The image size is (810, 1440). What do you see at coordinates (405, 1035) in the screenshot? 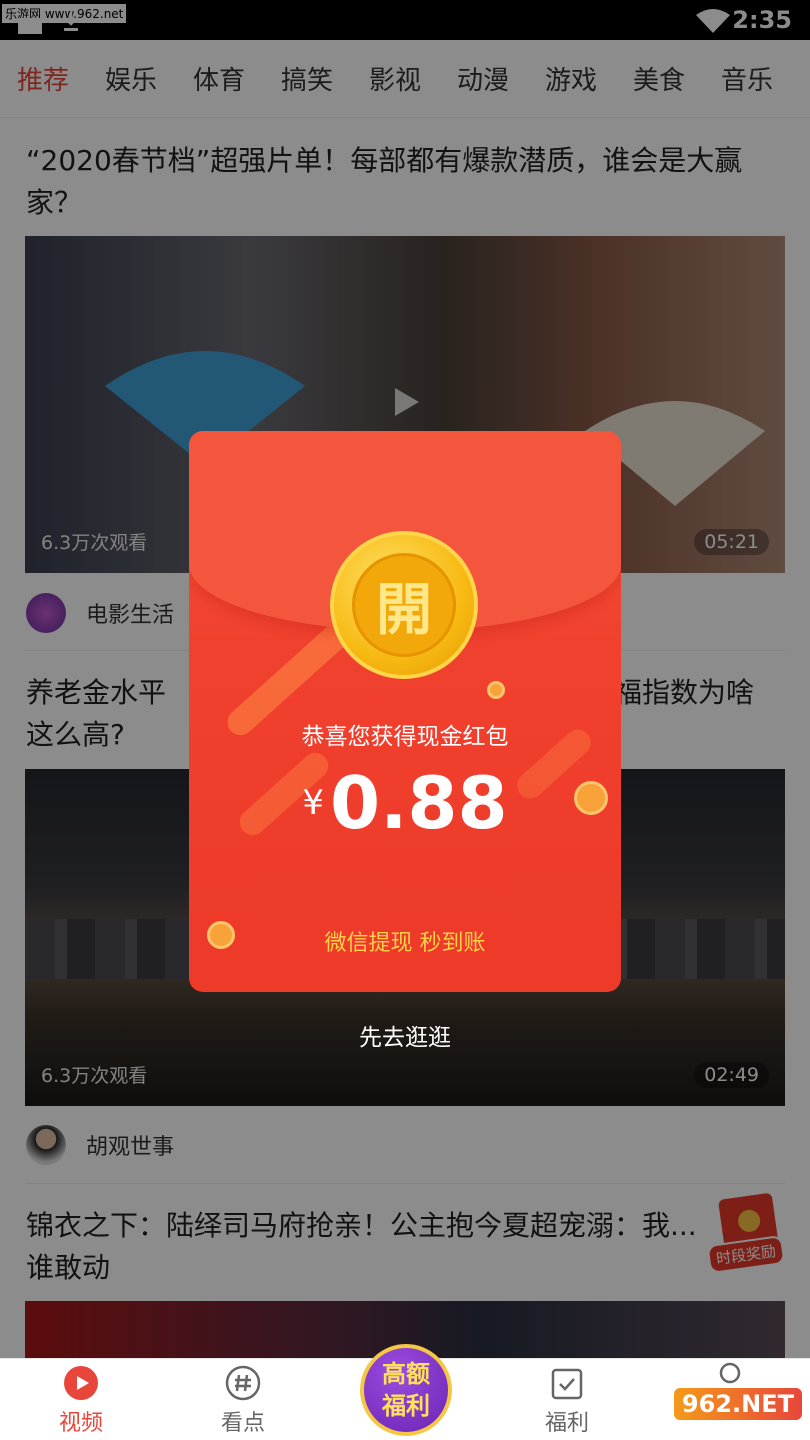
I see `dismiss-button: 先去逛逛` at bounding box center [405, 1035].